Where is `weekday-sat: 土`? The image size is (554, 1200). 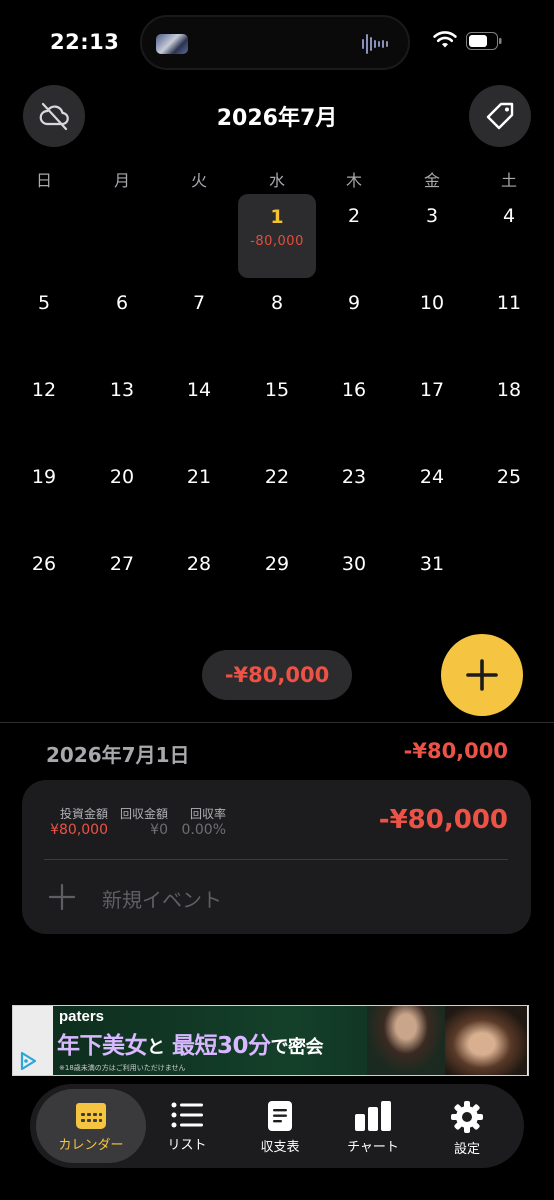 weekday-sat: 土 is located at coordinates (508, 180).